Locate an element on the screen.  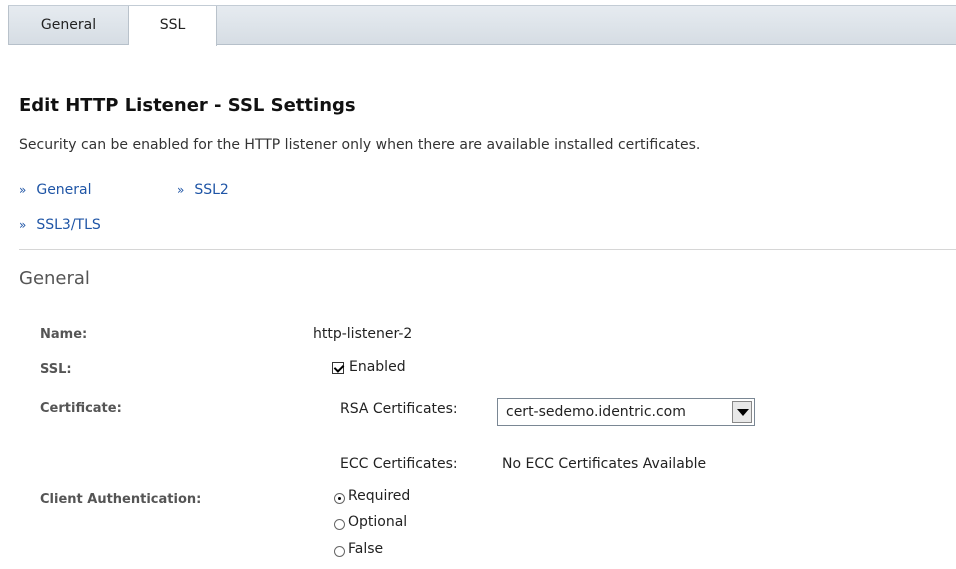
ssl-label: SSL: is located at coordinates (56, 369).